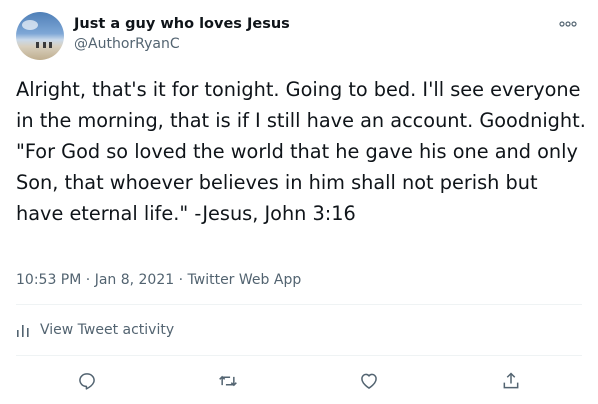  I want to click on reply-button, so click(87, 381).